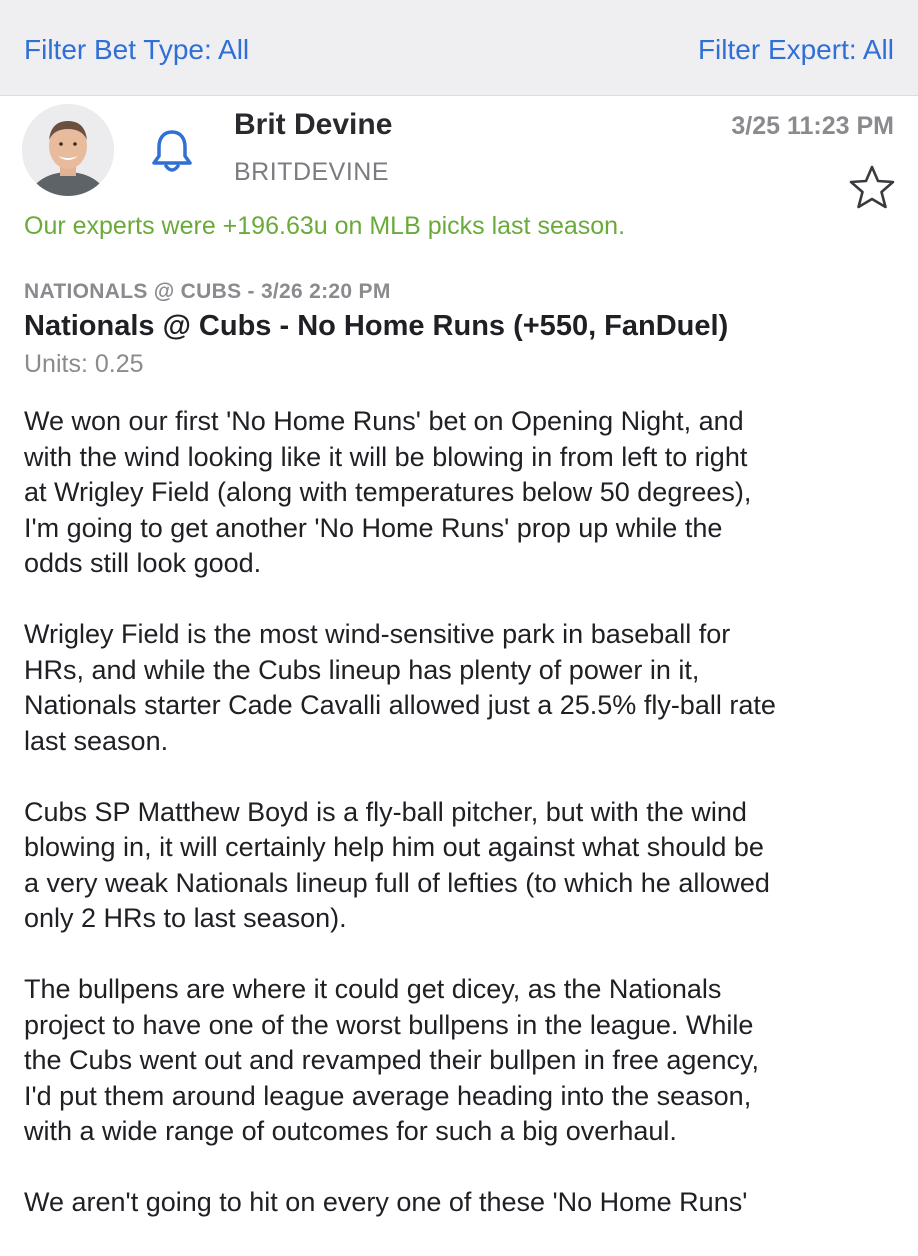 The height and width of the screenshot is (1256, 918). I want to click on filter-expert-button: Filter Expert: All, so click(796, 50).